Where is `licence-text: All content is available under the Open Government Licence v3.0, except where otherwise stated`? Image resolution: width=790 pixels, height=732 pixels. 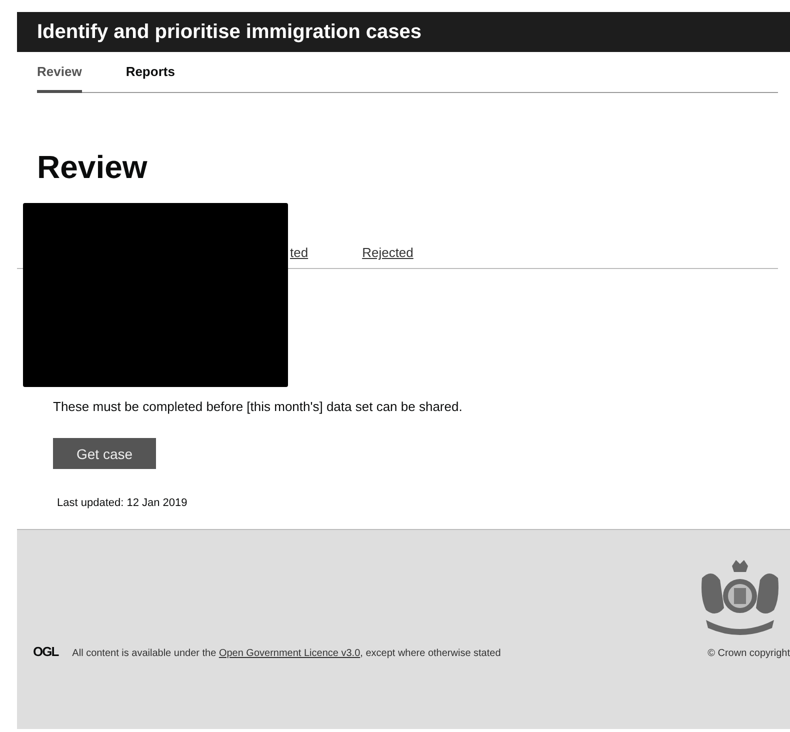 licence-text: All content is available under the Open Government Licence v3.0, except where otherwise stated is located at coordinates (286, 653).